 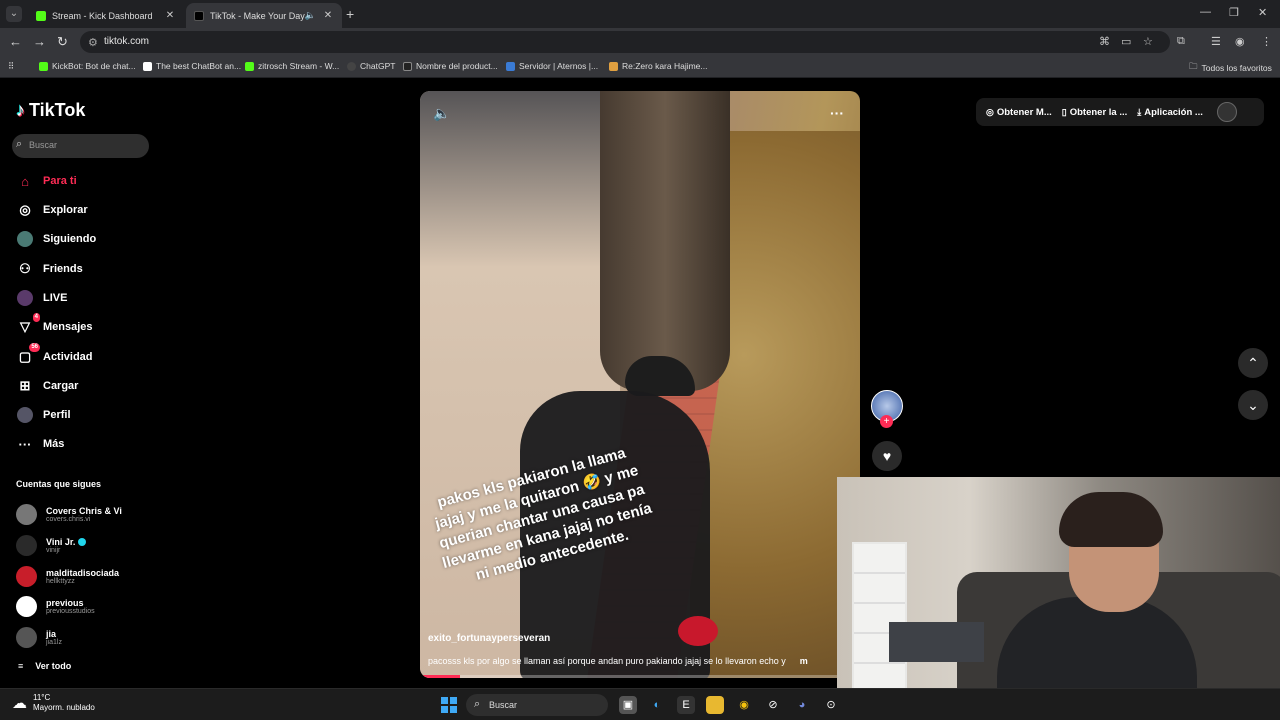 What do you see at coordinates (62, 42) in the screenshot?
I see `reload-icon: ↻` at bounding box center [62, 42].